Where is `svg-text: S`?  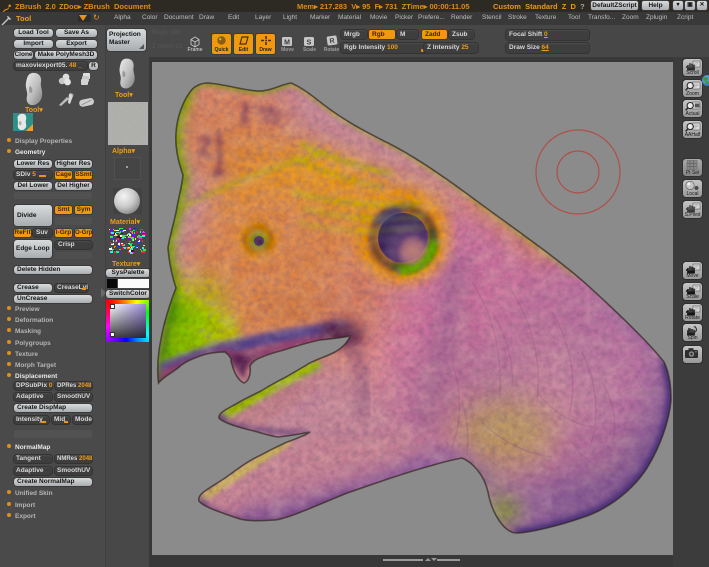
svg-text: S is located at coordinates (309, 43).